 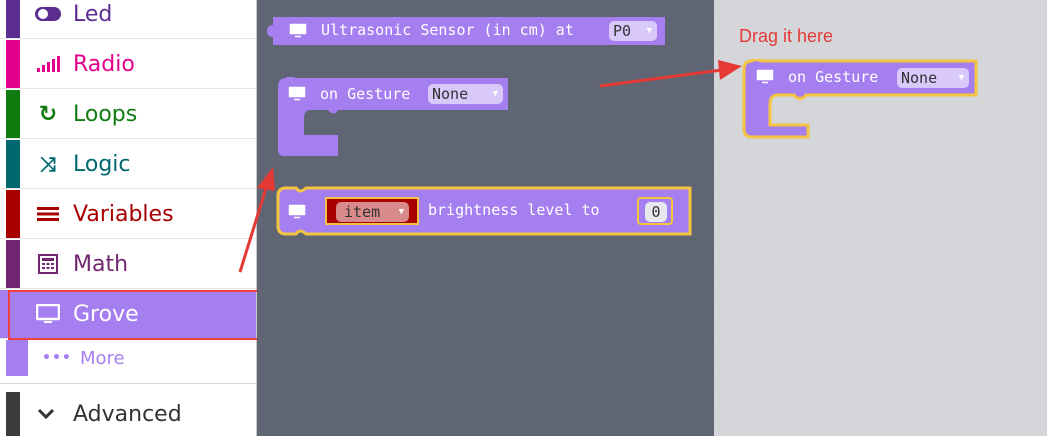 I want to click on variable-dropdown: item ▼, so click(x=372, y=212).